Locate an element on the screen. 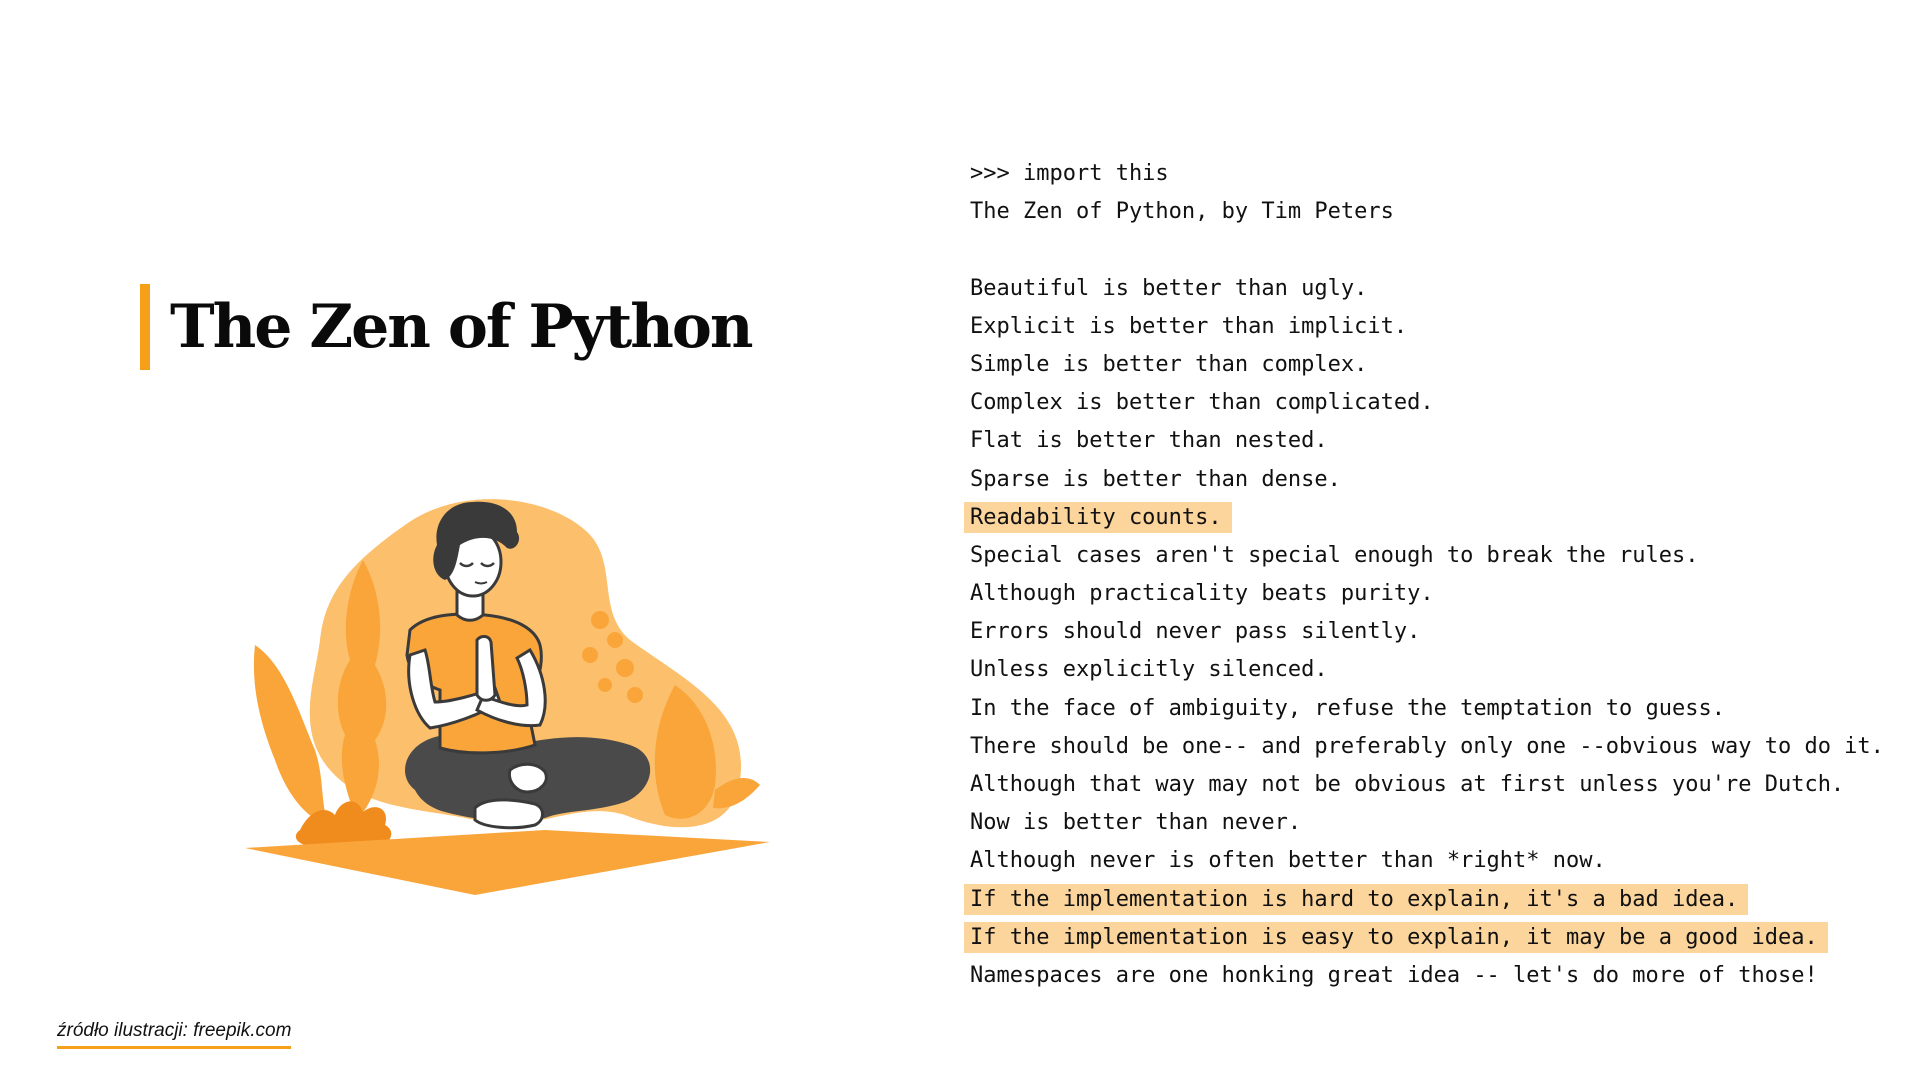  code-line-text: Flat is better than nested. is located at coordinates (1149, 441).